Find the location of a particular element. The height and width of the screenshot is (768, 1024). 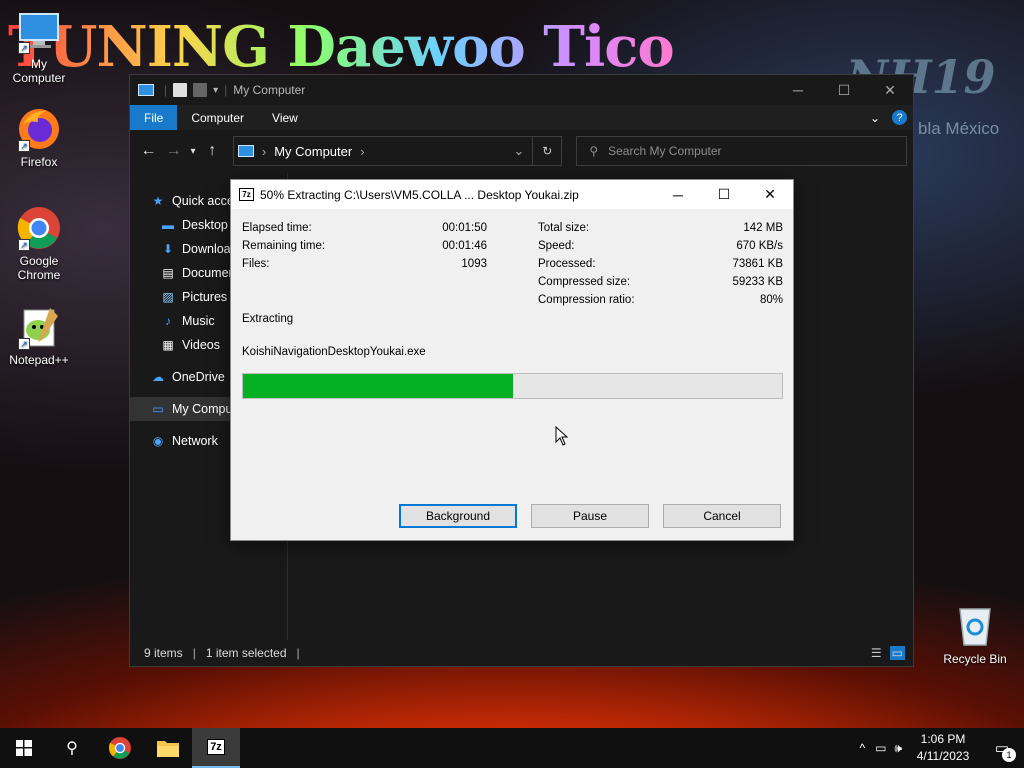

start-button is located at coordinates (24, 748).